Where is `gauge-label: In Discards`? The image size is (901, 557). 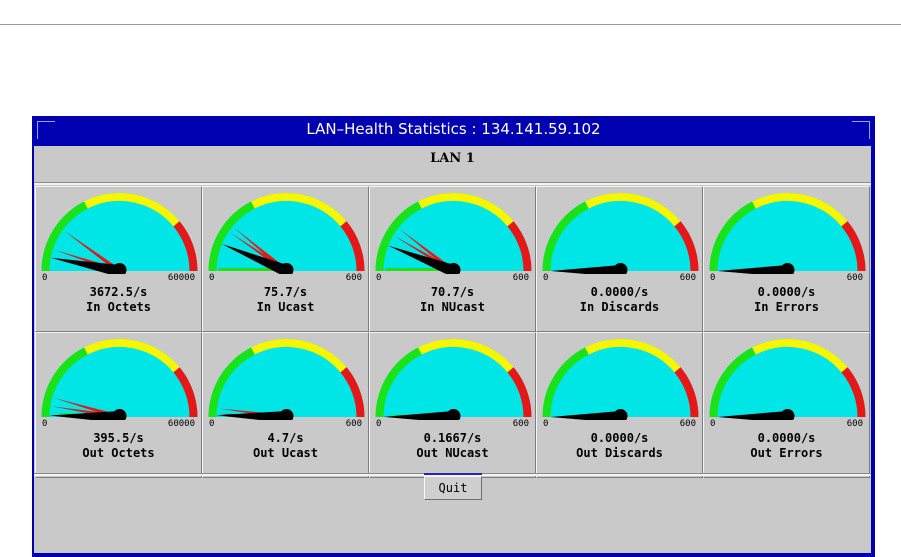
gauge-label: In Discards is located at coordinates (619, 307).